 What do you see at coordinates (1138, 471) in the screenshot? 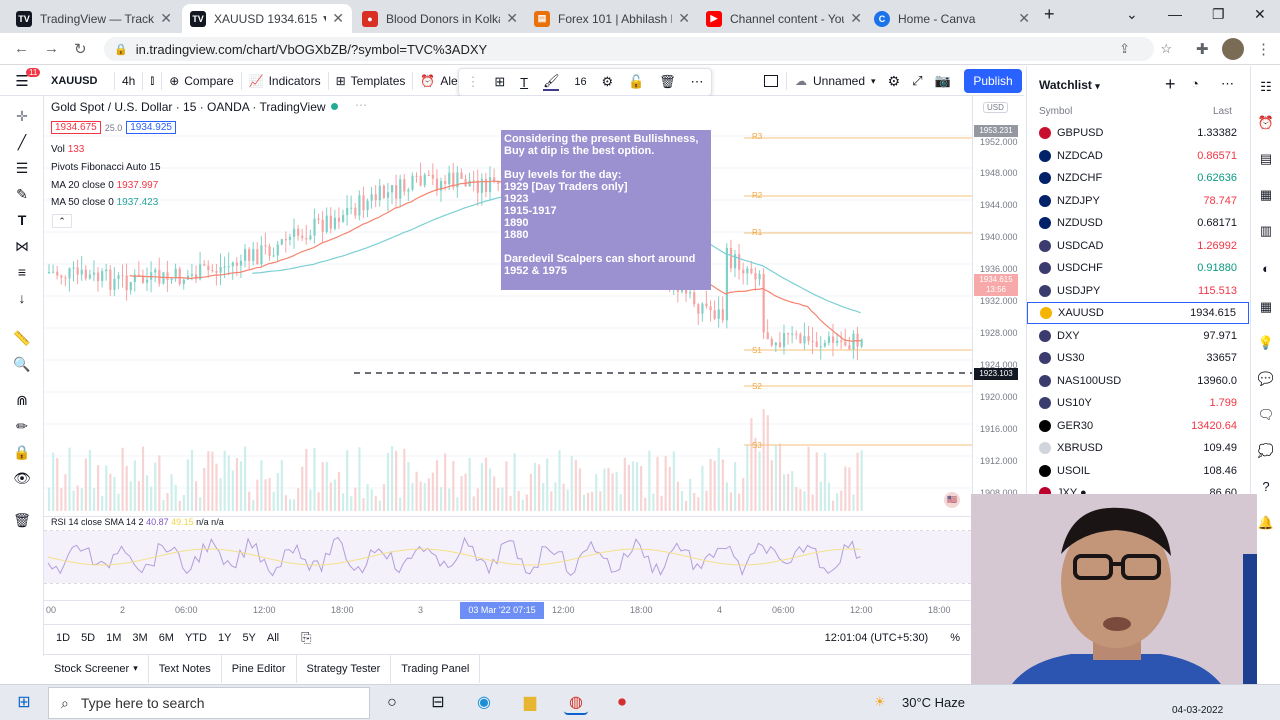
I see `watchlist-row: USOIL 108.46` at bounding box center [1138, 471].